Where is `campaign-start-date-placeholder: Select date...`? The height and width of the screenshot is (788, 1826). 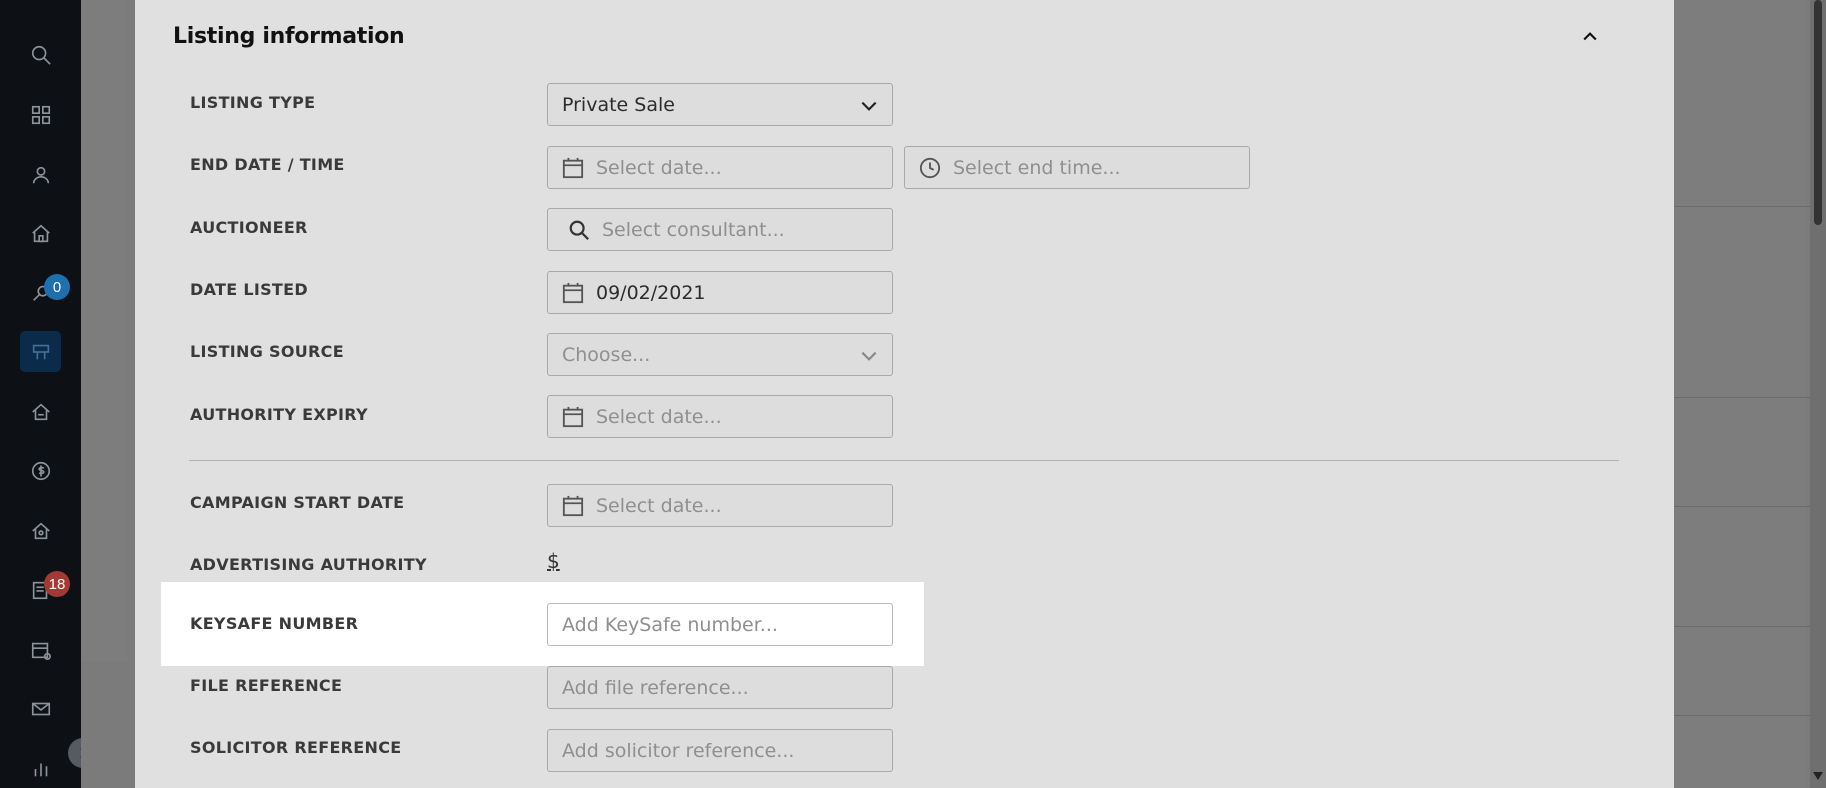 campaign-start-date-placeholder: Select date... is located at coordinates (659, 505).